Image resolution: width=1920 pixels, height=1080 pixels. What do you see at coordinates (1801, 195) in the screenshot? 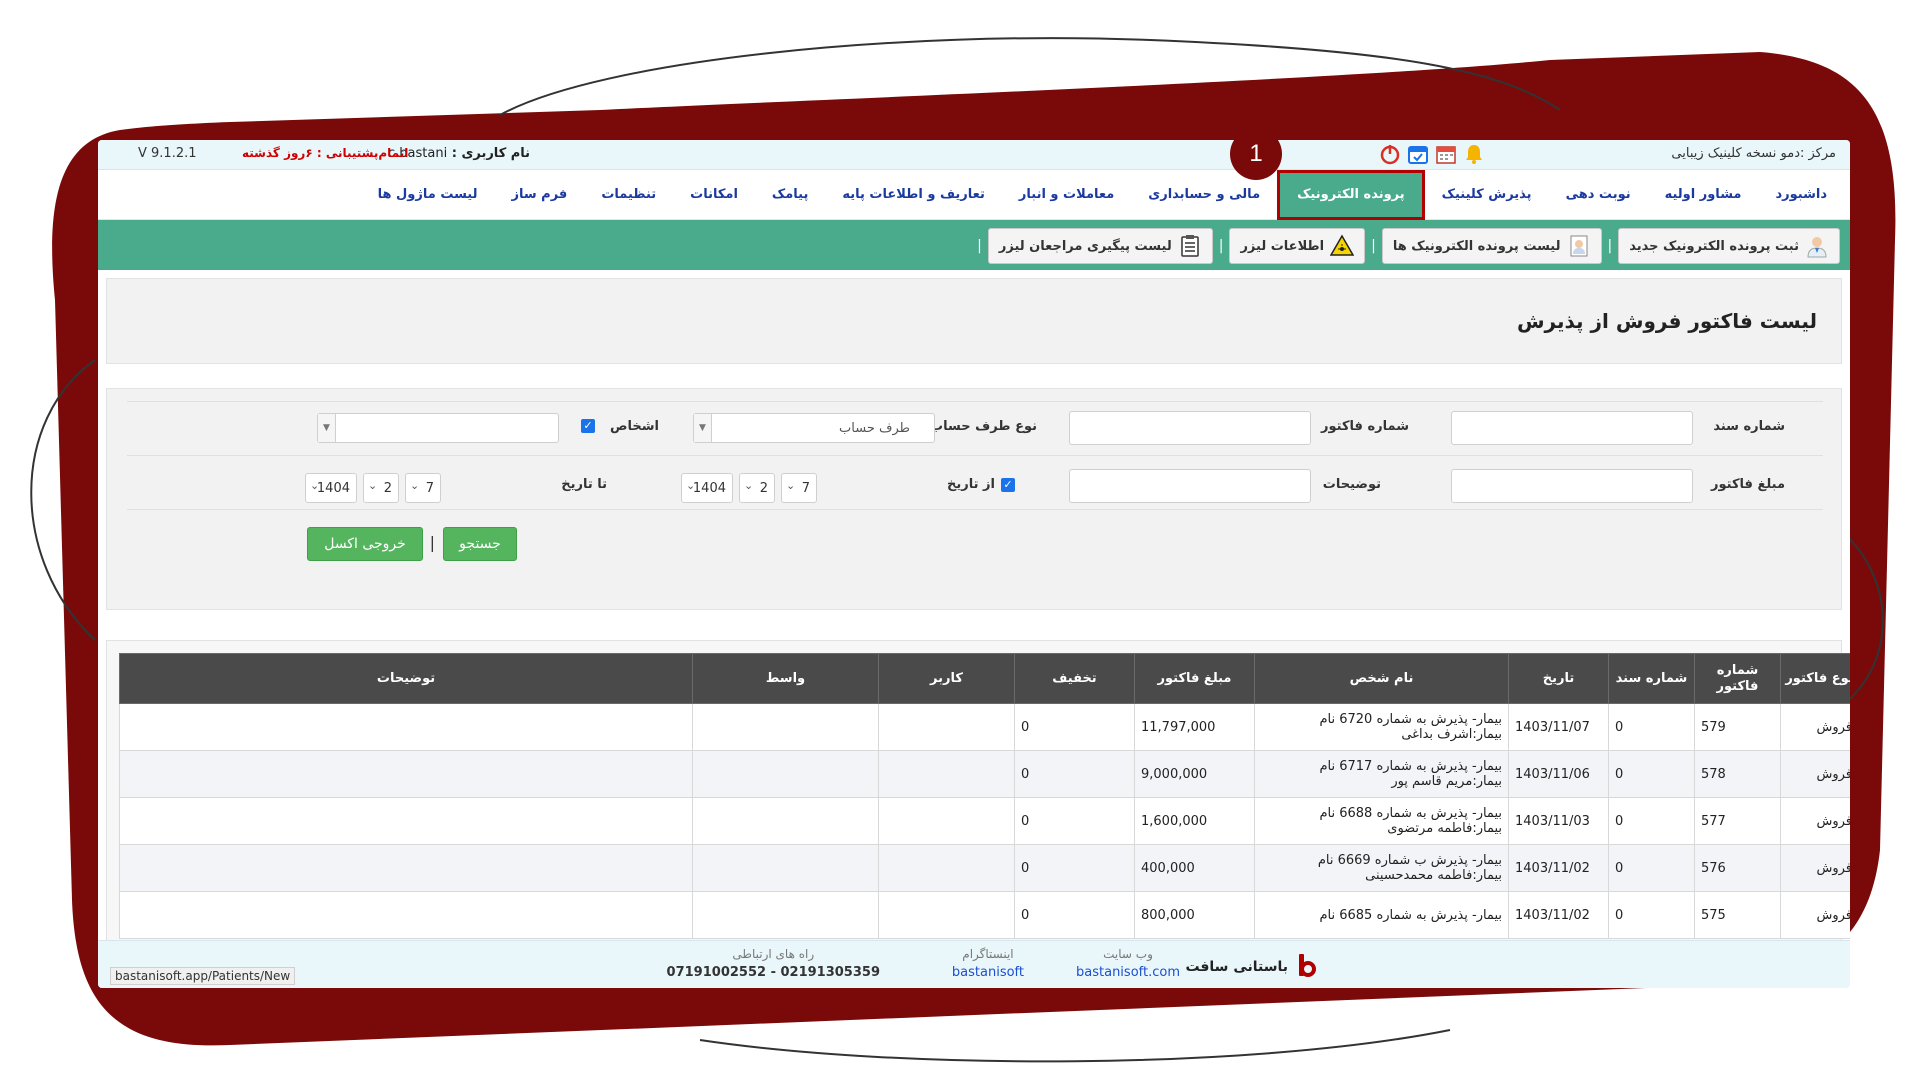
I see `nav-item: داشبورد` at bounding box center [1801, 195].